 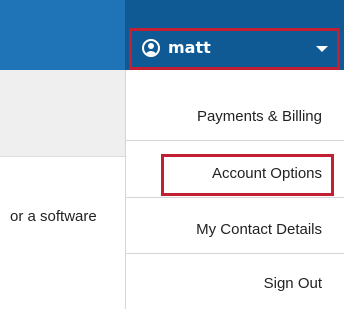 What do you see at coordinates (247, 175) in the screenshot?
I see `account-options-highlight` at bounding box center [247, 175].